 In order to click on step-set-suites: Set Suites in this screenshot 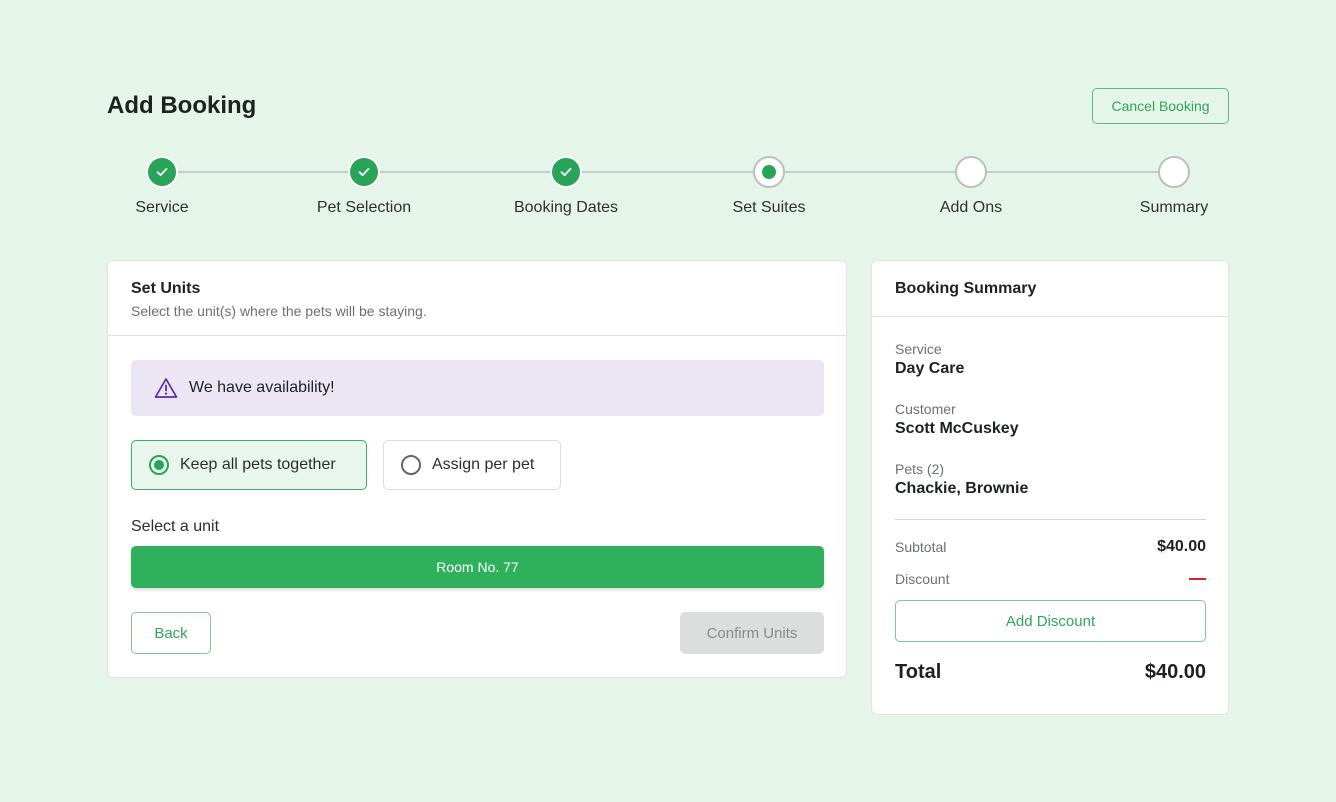, I will do `click(769, 186)`.